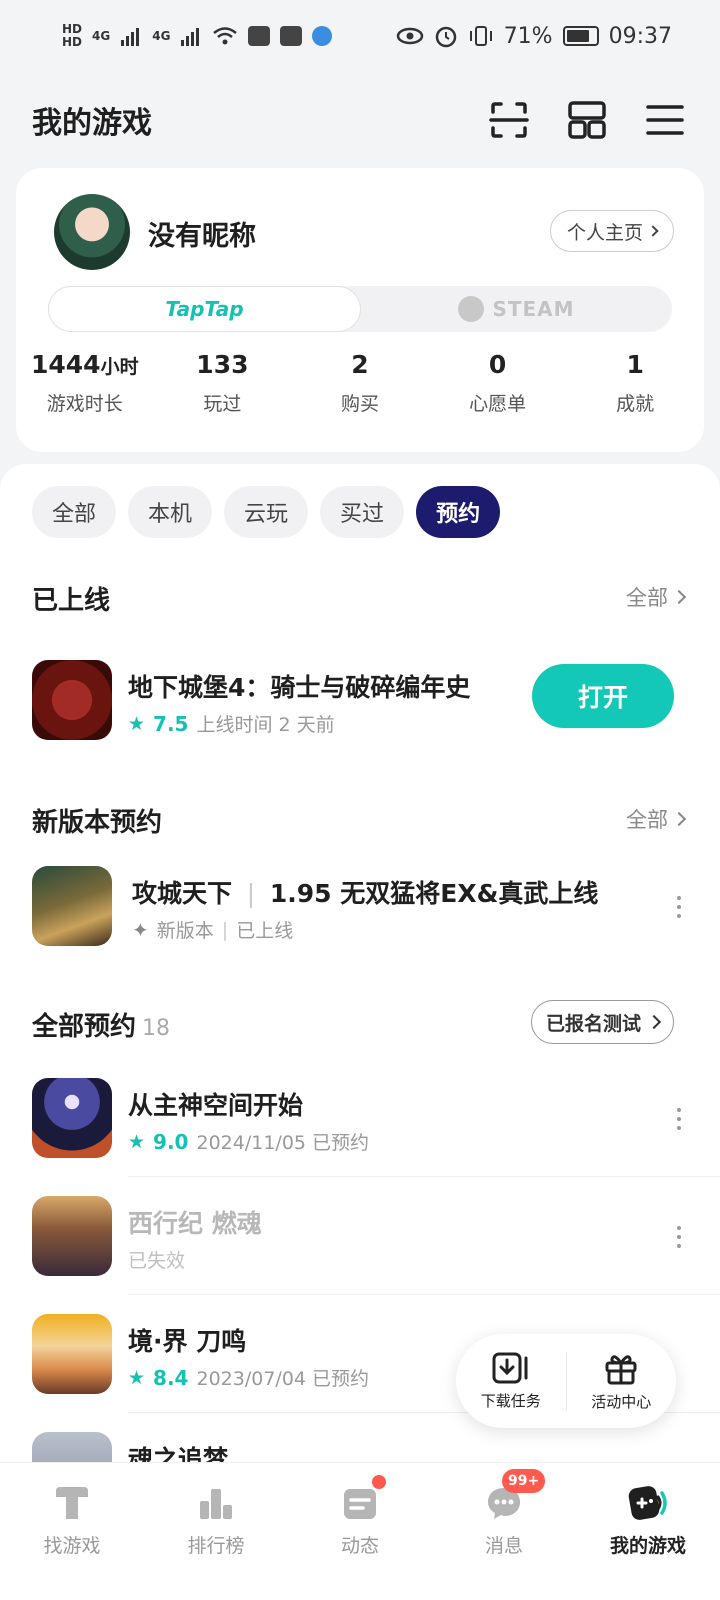 Image resolution: width=720 pixels, height=1600 pixels. Describe the element at coordinates (647, 598) in the screenshot. I see `more-label: 全部` at that location.